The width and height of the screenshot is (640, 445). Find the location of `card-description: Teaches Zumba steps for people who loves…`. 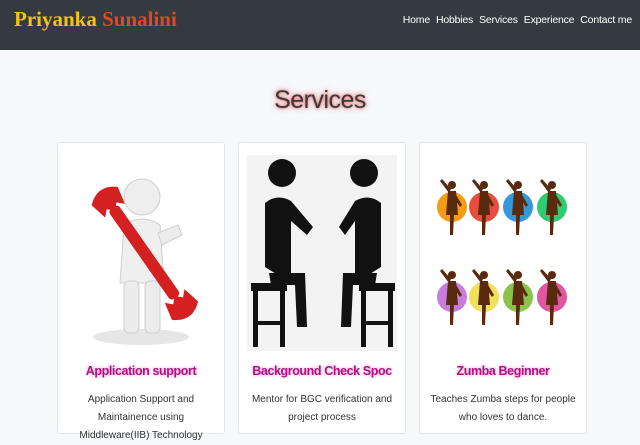

card-description: Teaches Zumba steps for people who loves… is located at coordinates (503, 408).